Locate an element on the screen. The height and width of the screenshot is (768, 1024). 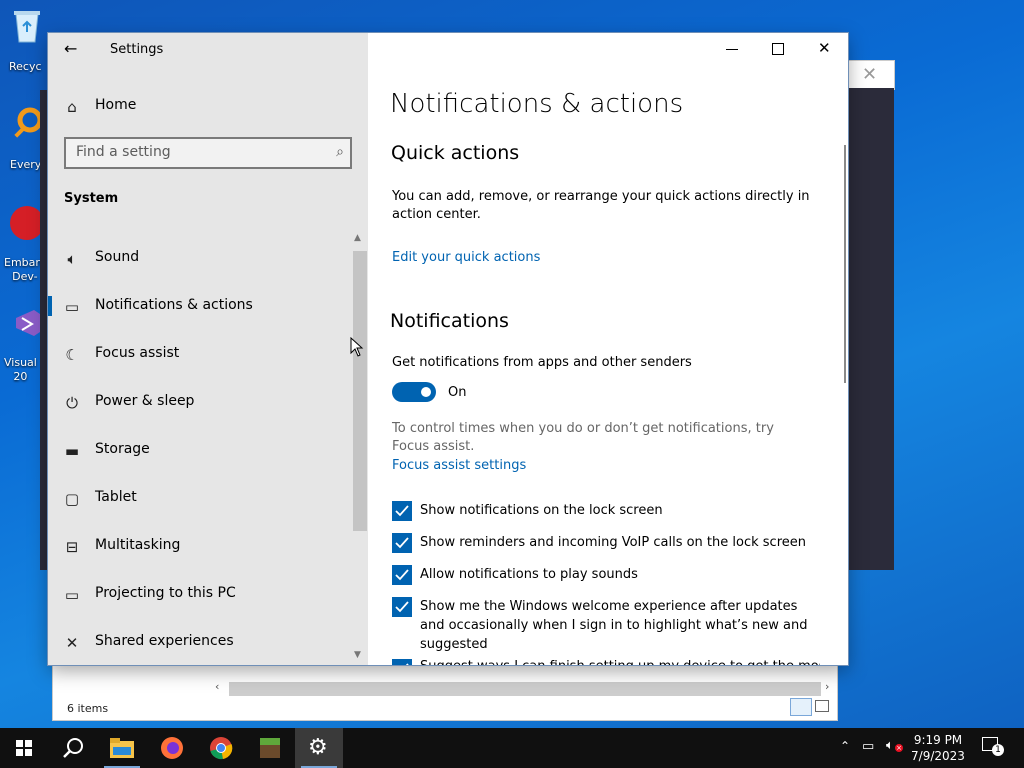
taskbar-chrome is located at coordinates (221, 748).